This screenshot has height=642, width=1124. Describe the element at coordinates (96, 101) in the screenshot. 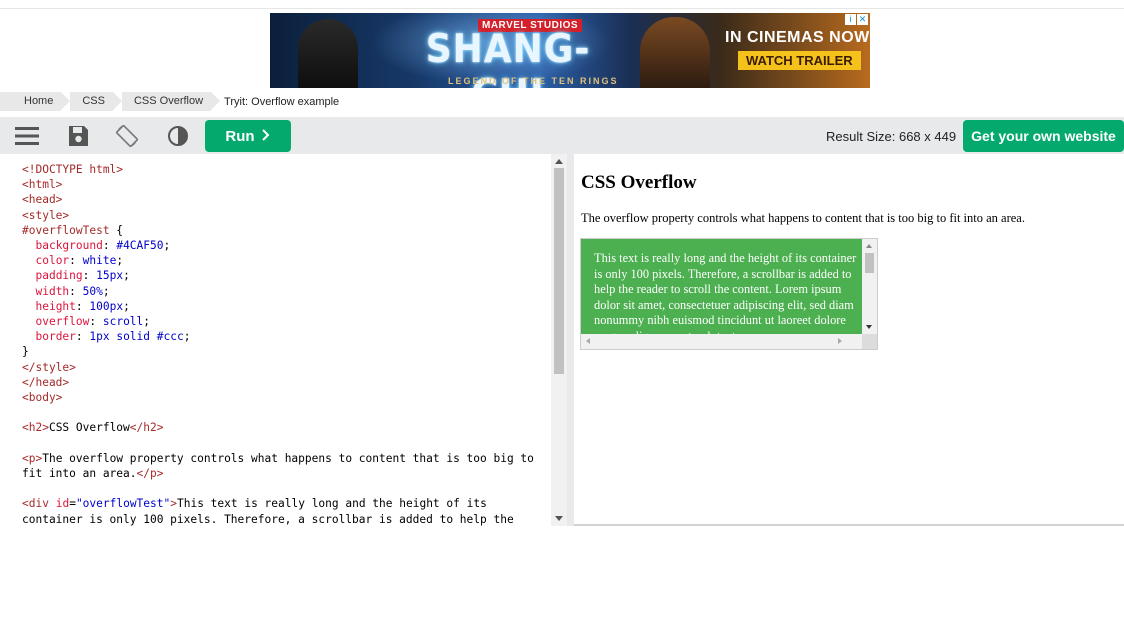

I see `breadcrumb-css: CSS` at that location.